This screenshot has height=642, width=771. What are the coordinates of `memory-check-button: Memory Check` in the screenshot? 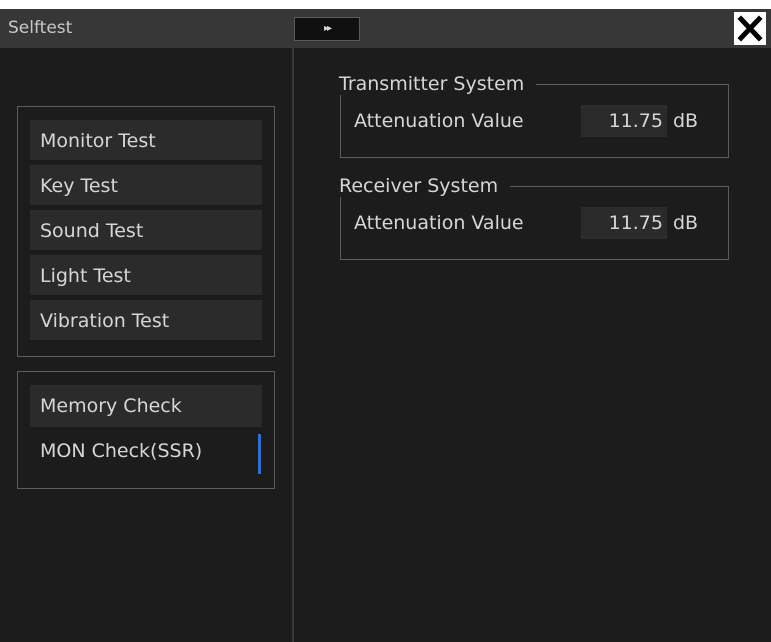 It's located at (146, 406).